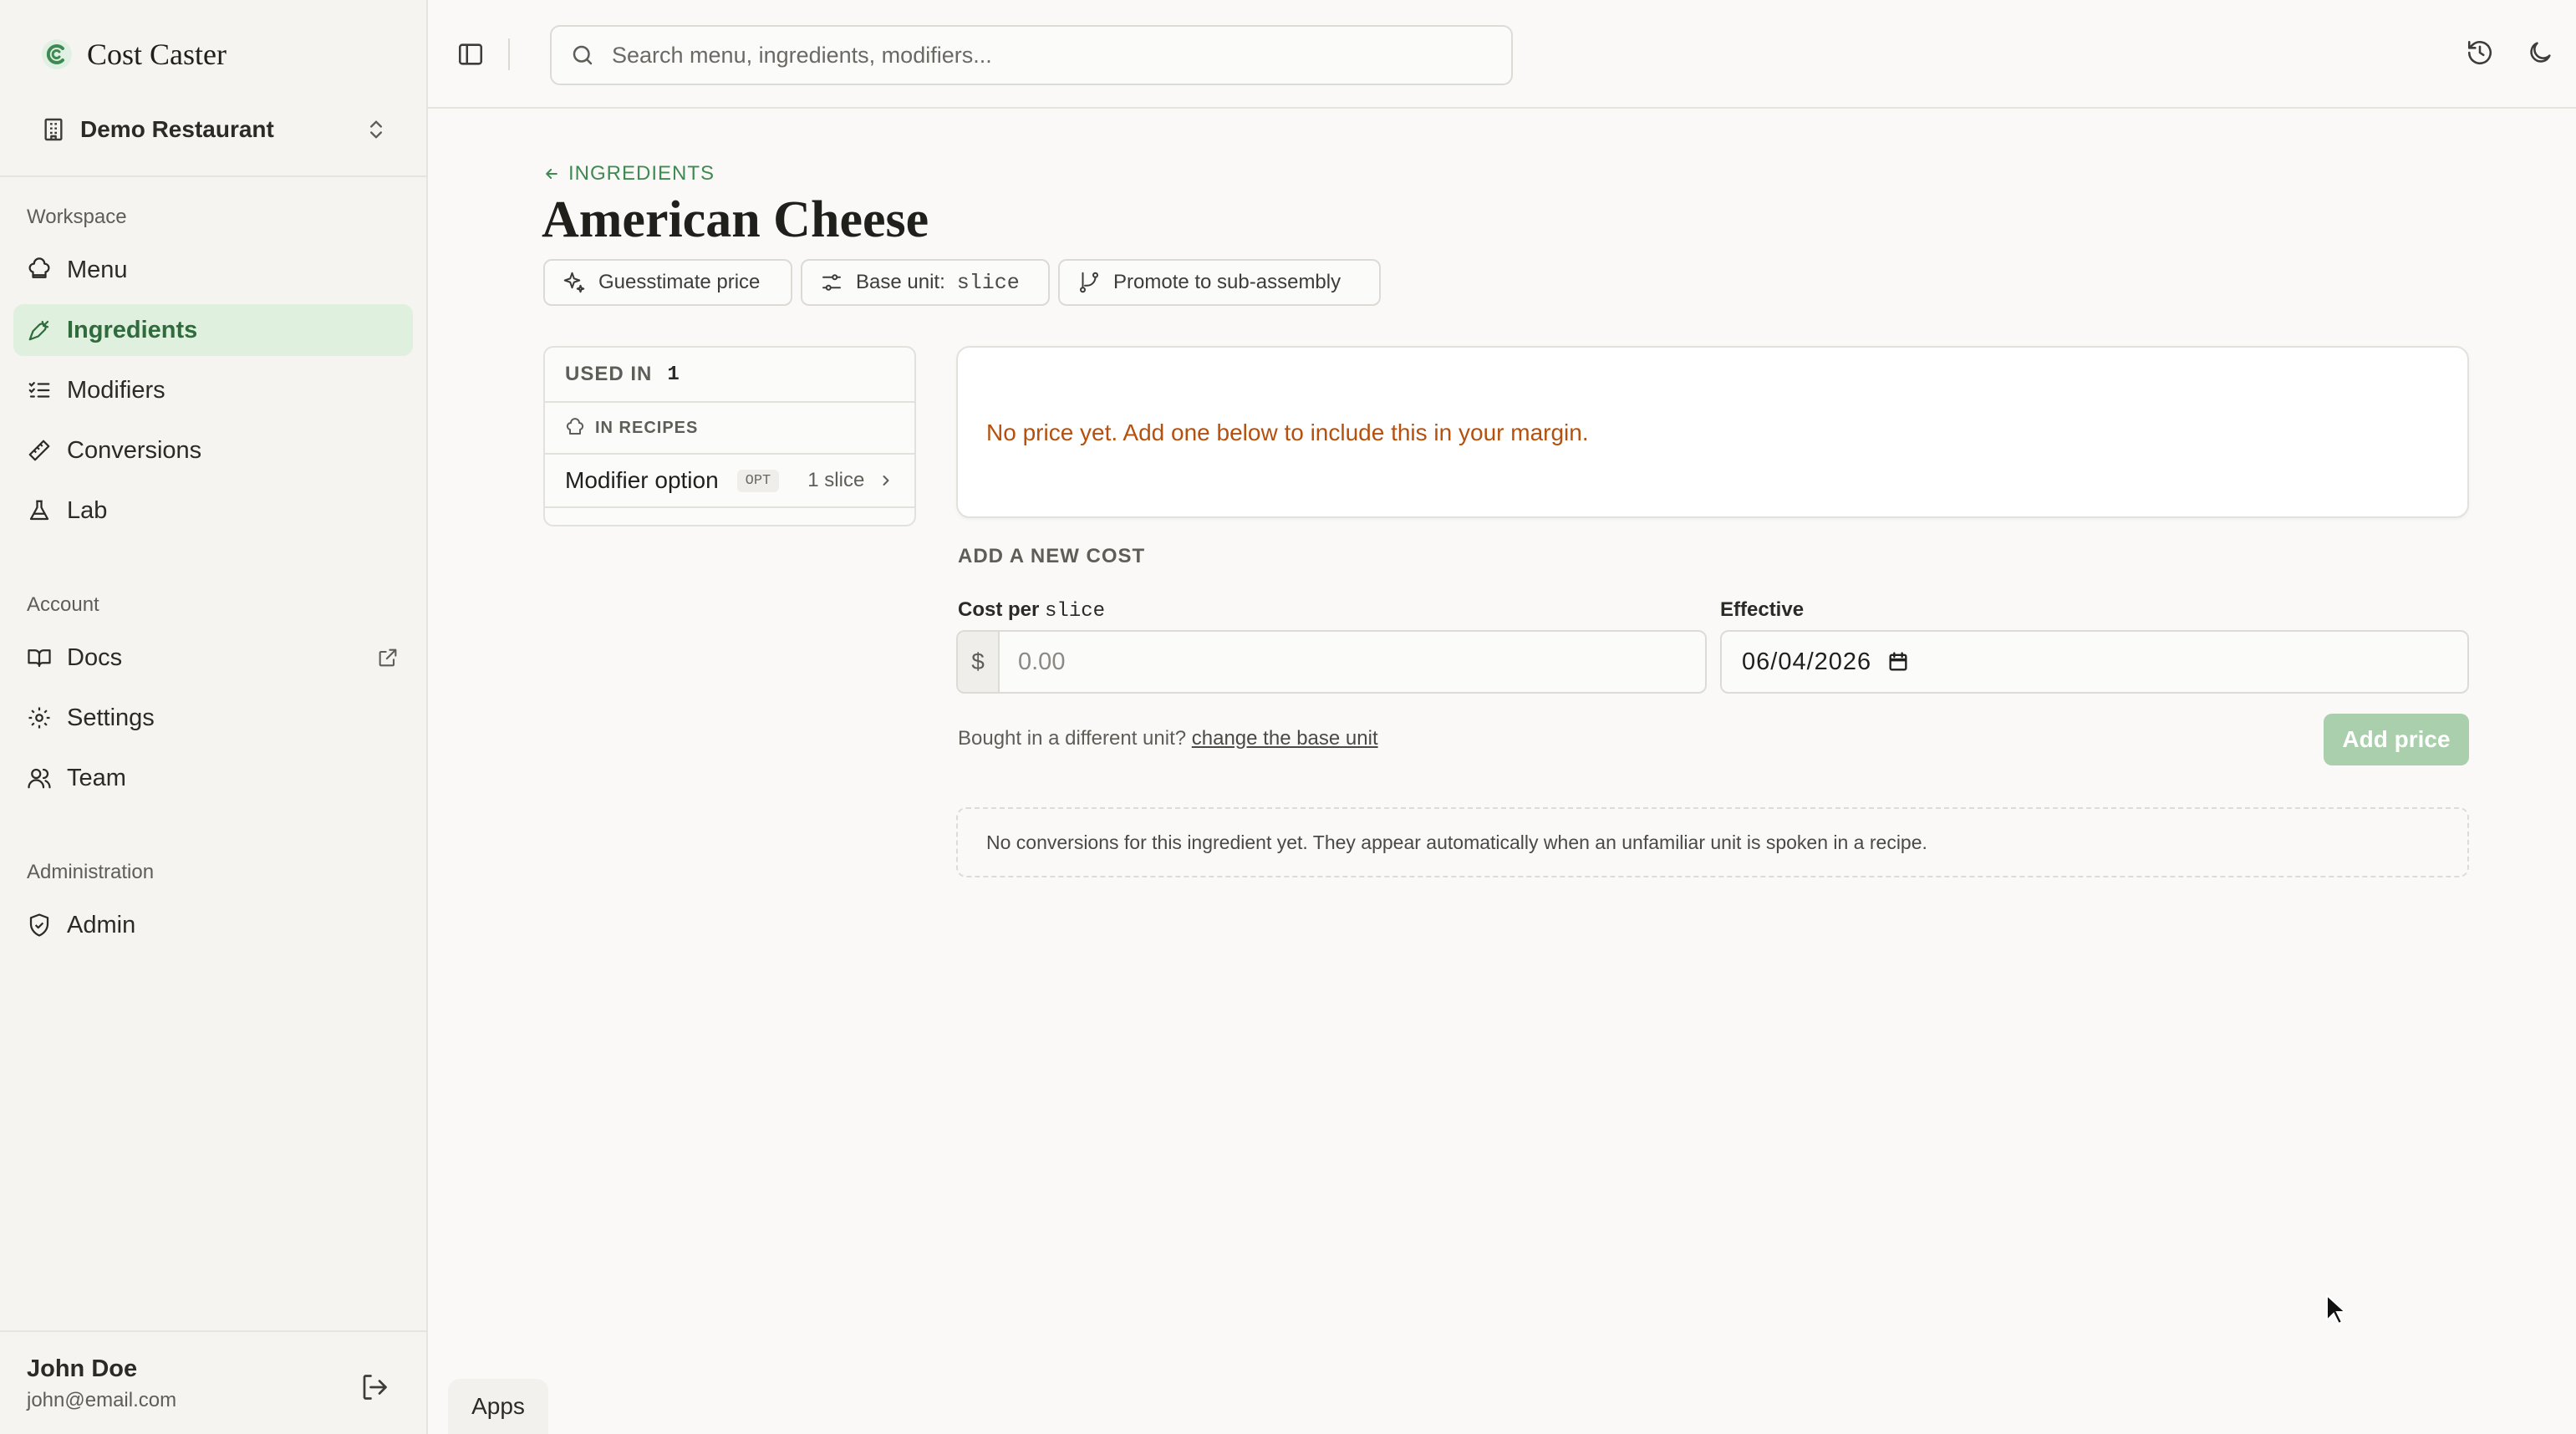  Describe the element at coordinates (729, 481) in the screenshot. I see `used-in-row: Modifier option OPT 1 slice` at that location.